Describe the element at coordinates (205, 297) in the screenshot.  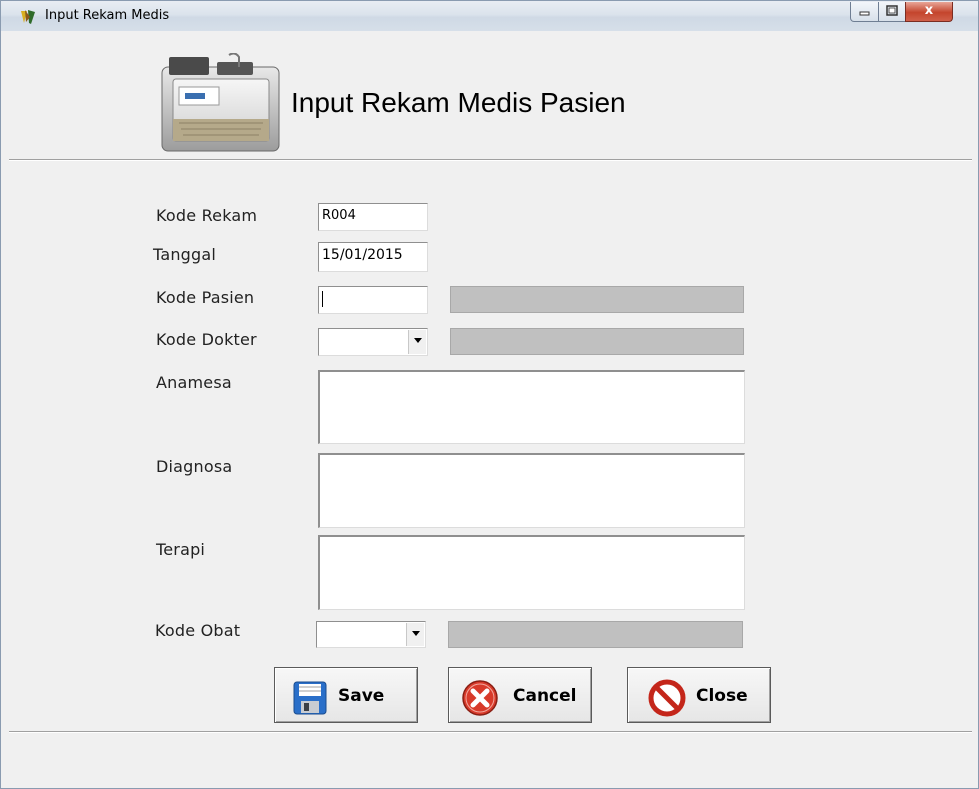
I see `label-kode-pasien: Kode Pasien` at that location.